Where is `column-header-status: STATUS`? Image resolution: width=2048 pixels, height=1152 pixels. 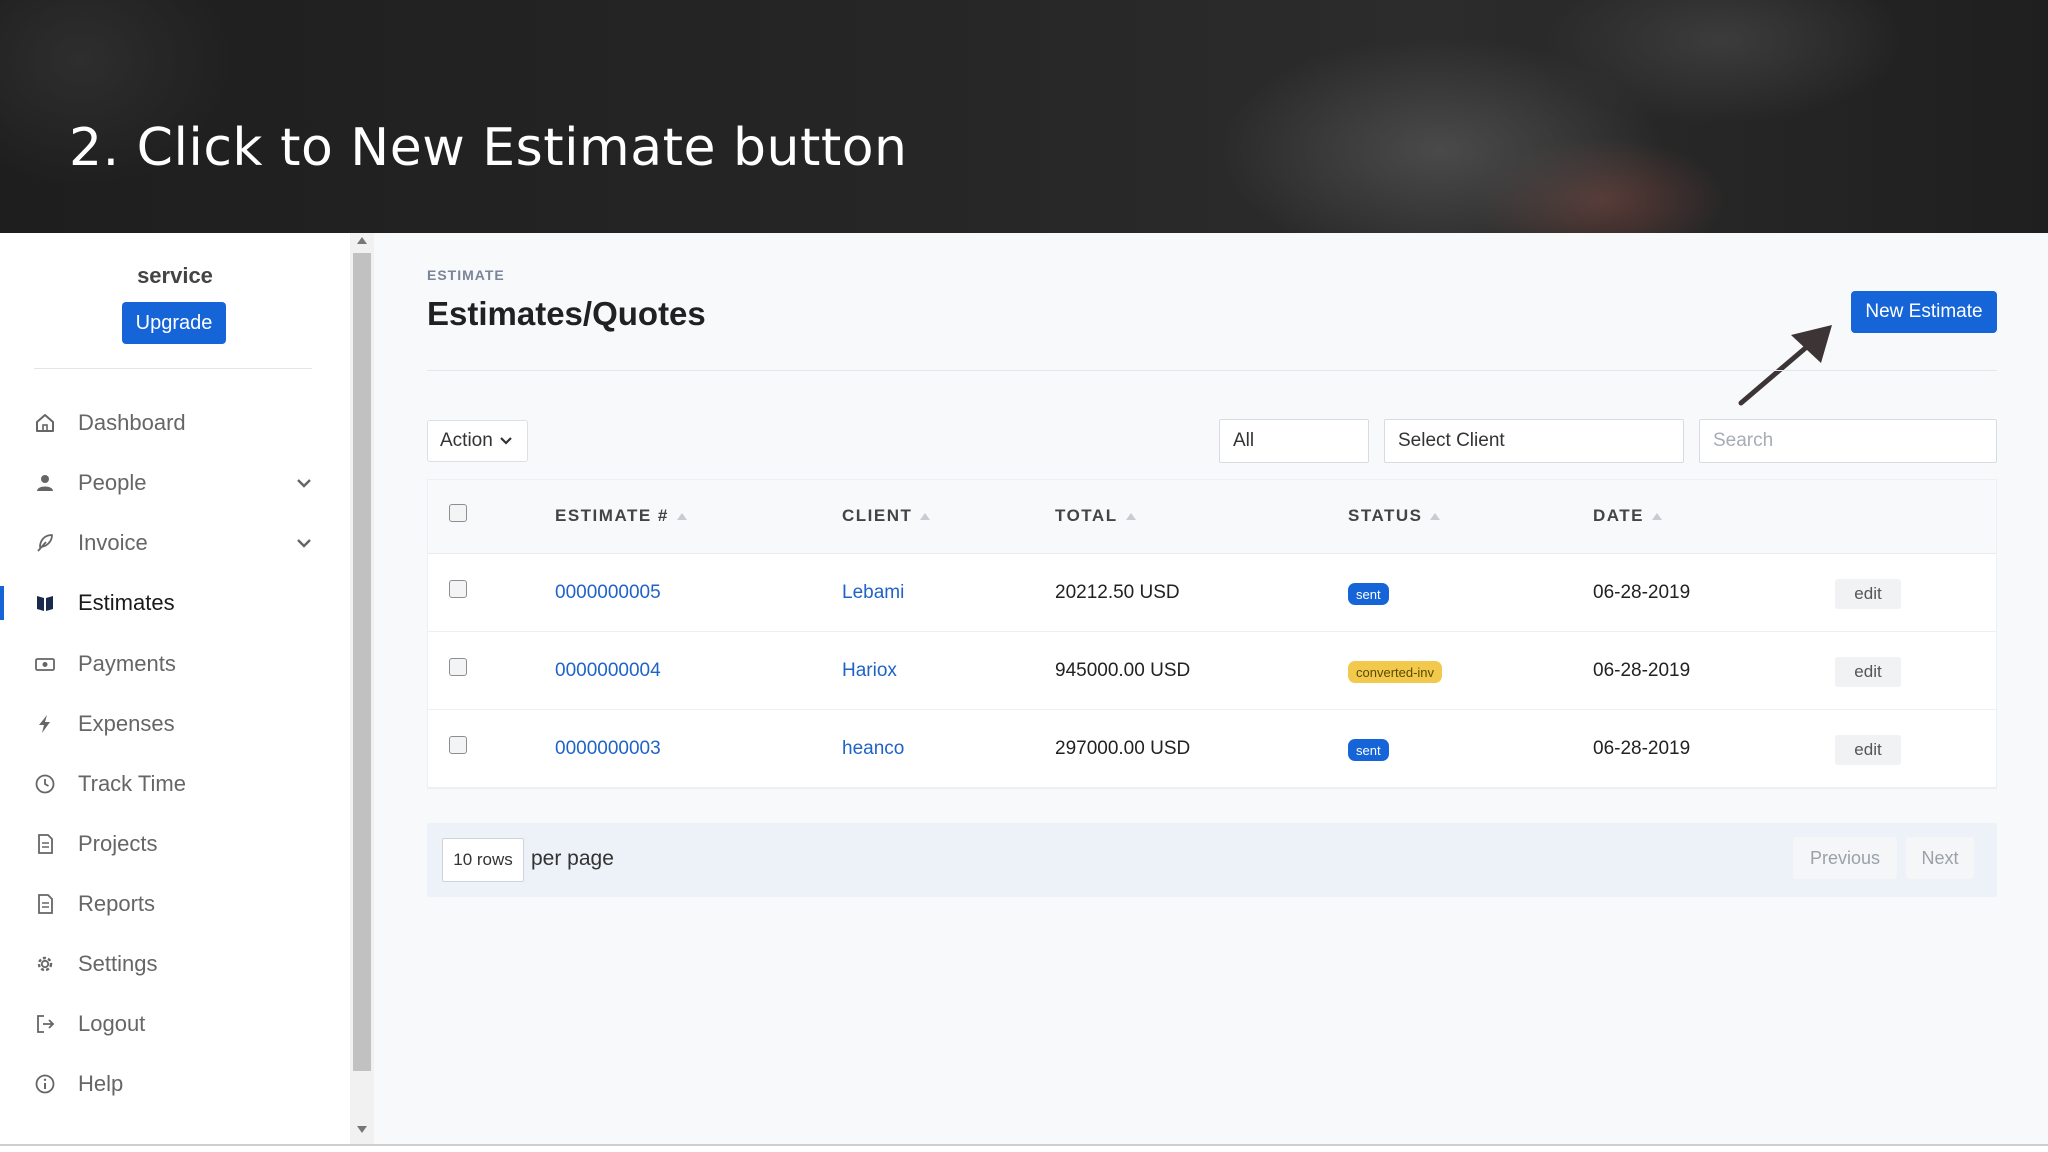 column-header-status: STATUS is located at coordinates (1394, 516).